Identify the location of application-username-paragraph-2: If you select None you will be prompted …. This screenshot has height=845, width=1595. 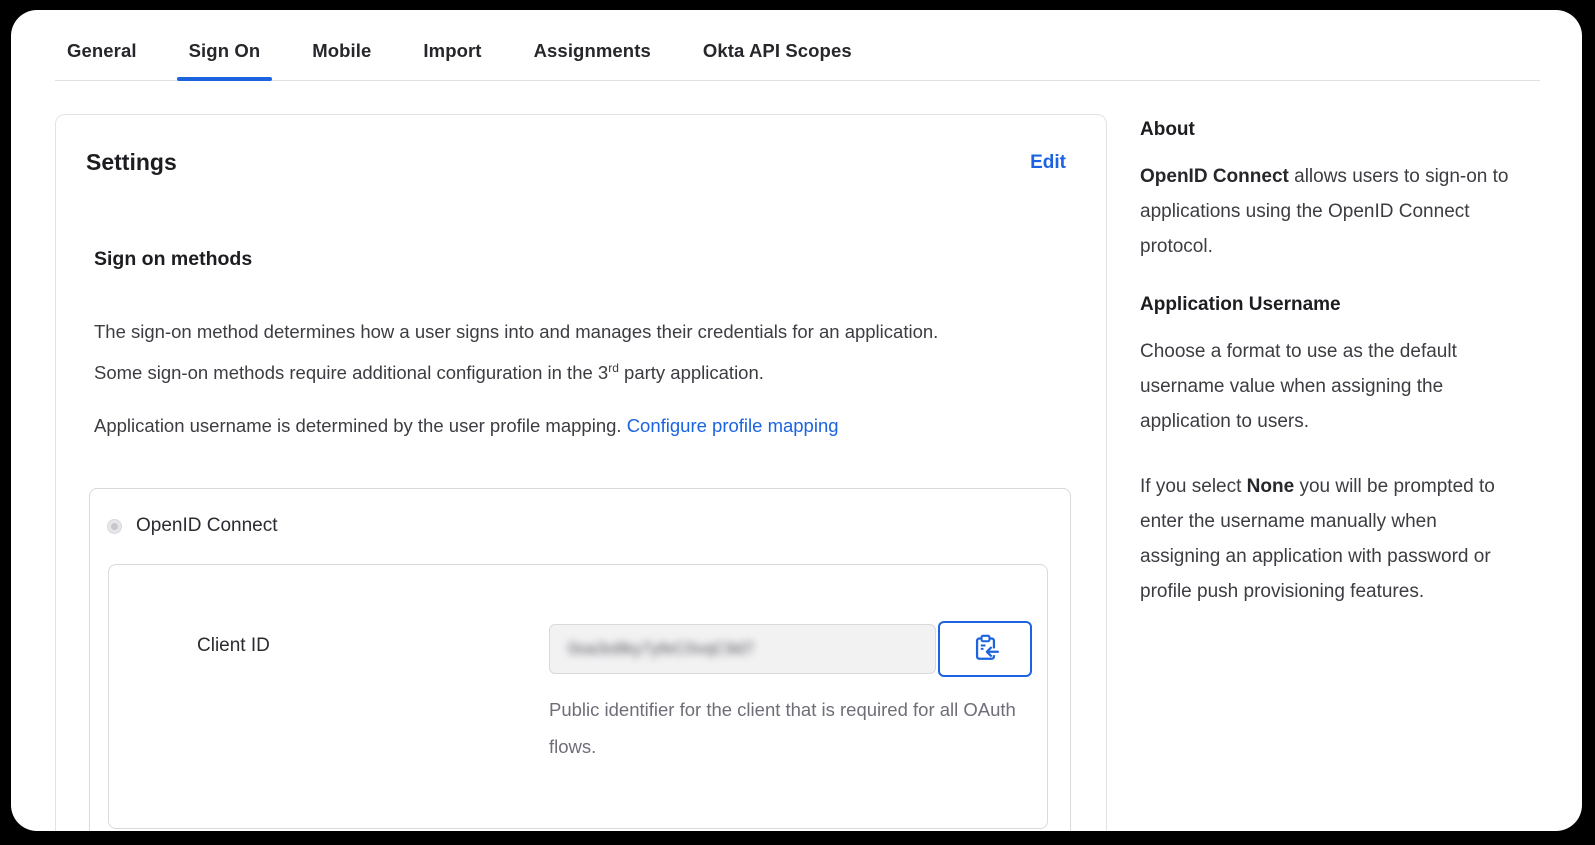
(1331, 539).